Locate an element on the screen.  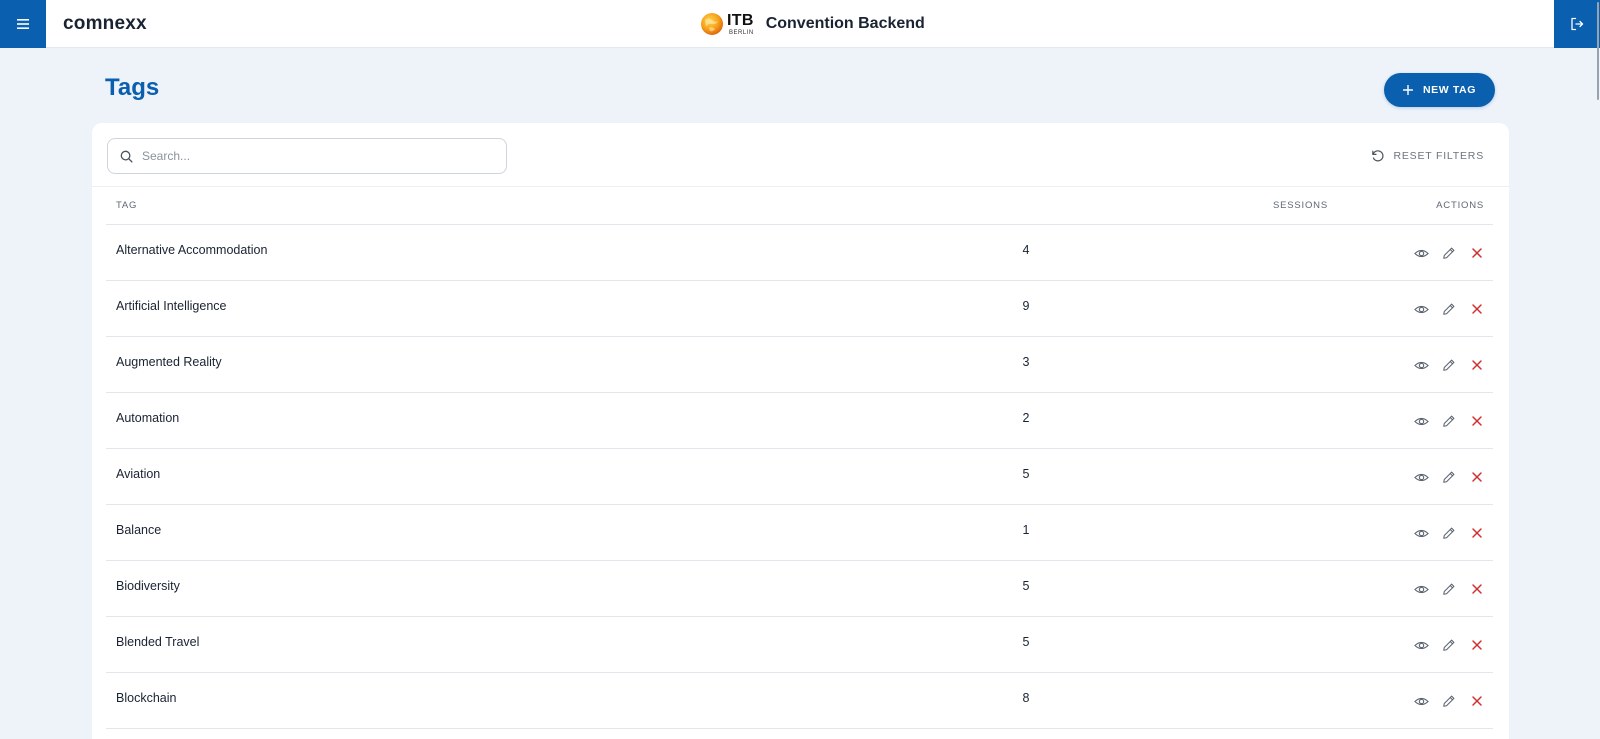
session-count: 2 is located at coordinates (1026, 418).